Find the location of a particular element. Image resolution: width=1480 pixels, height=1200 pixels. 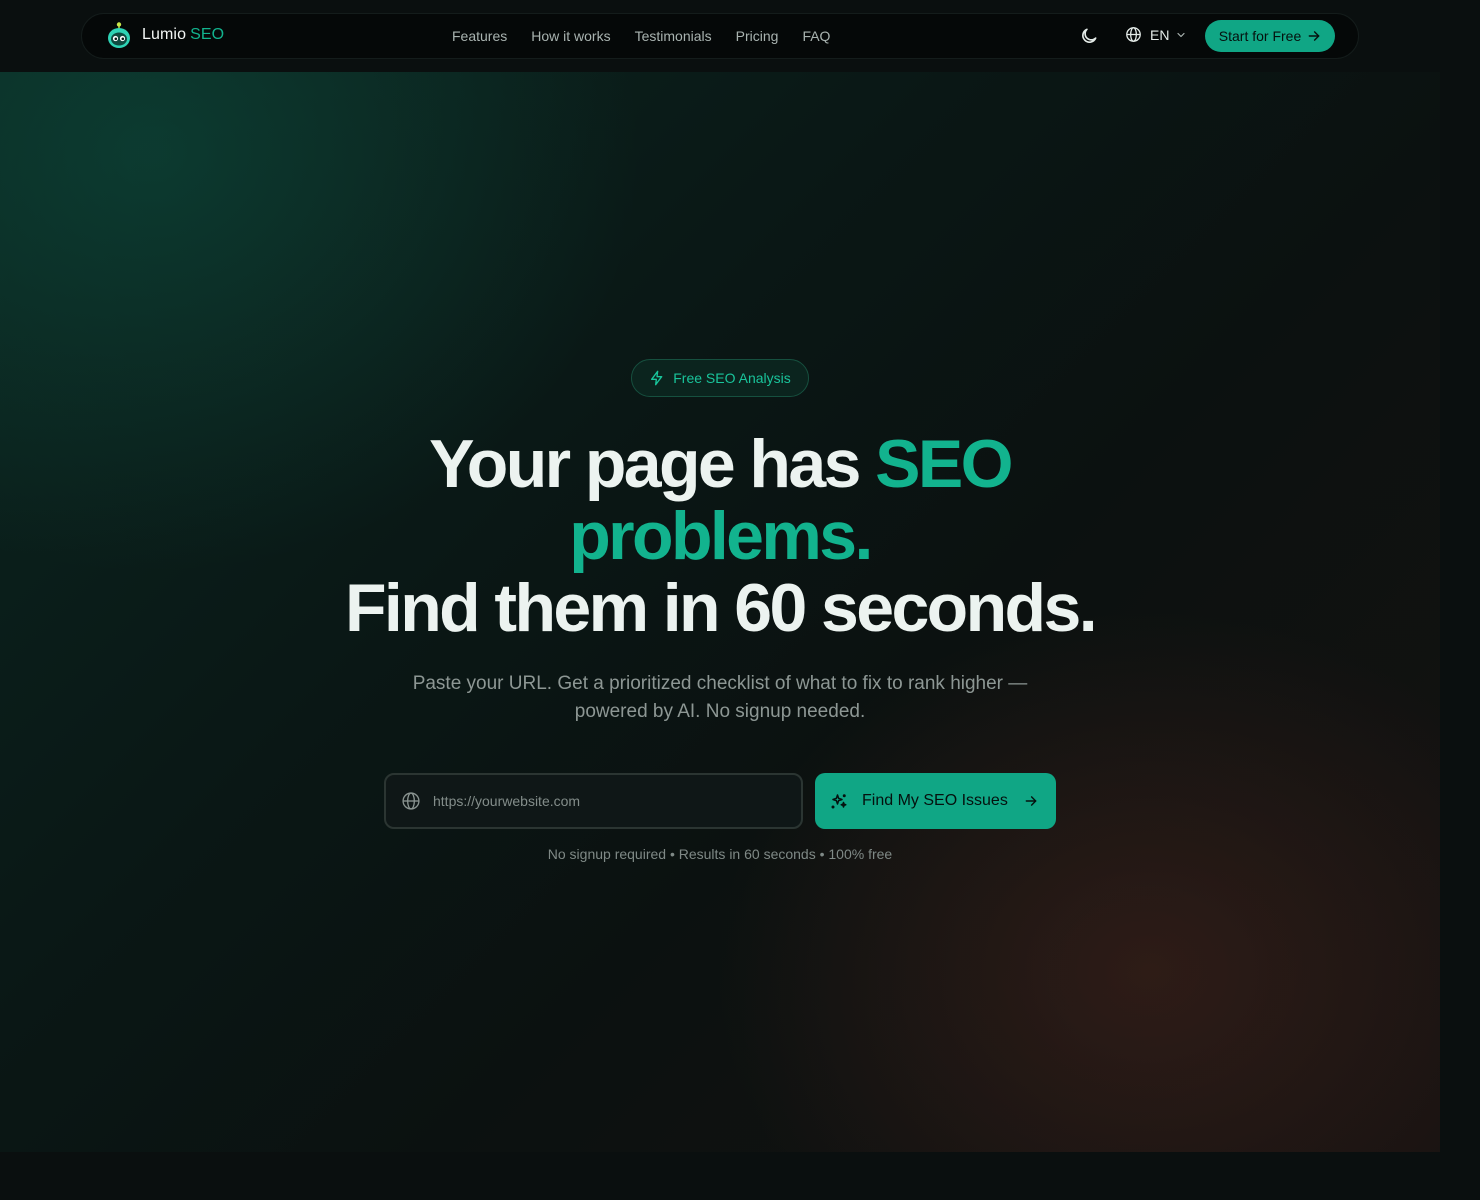

chevron-down-icon is located at coordinates (1181, 34).